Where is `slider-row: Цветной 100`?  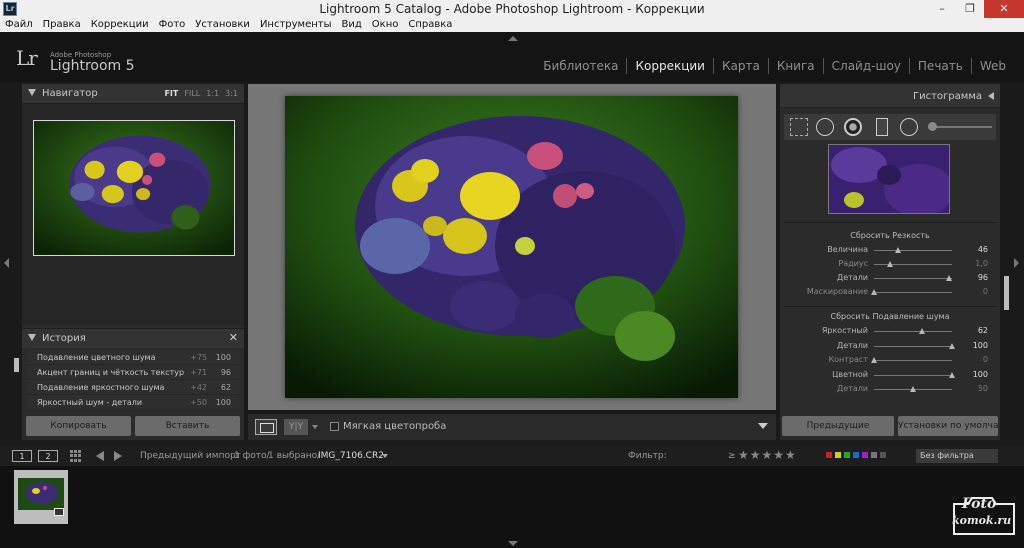 slider-row: Цветной 100 is located at coordinates (890, 375).